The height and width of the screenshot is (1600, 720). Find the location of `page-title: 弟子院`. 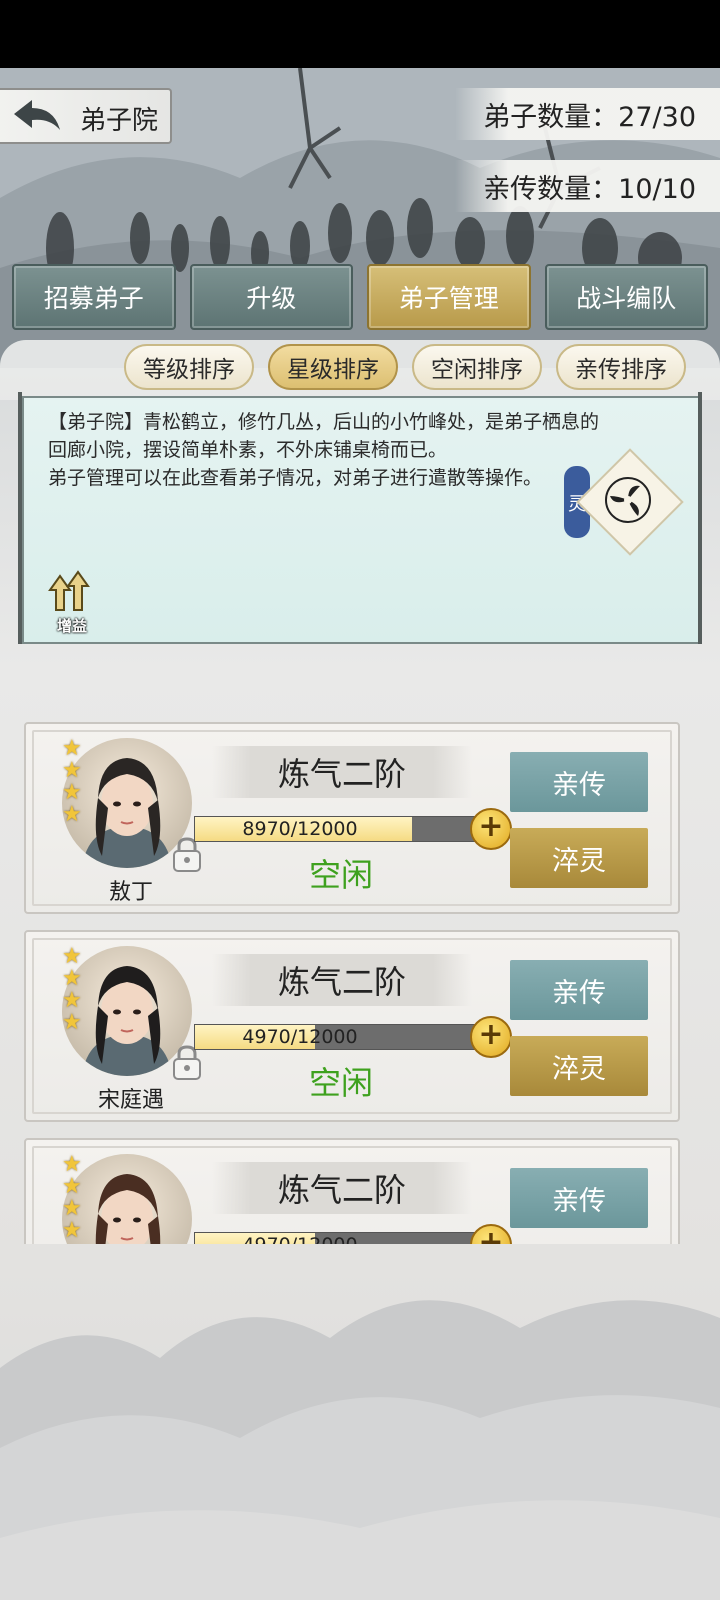

page-title: 弟子院 is located at coordinates (119, 121).